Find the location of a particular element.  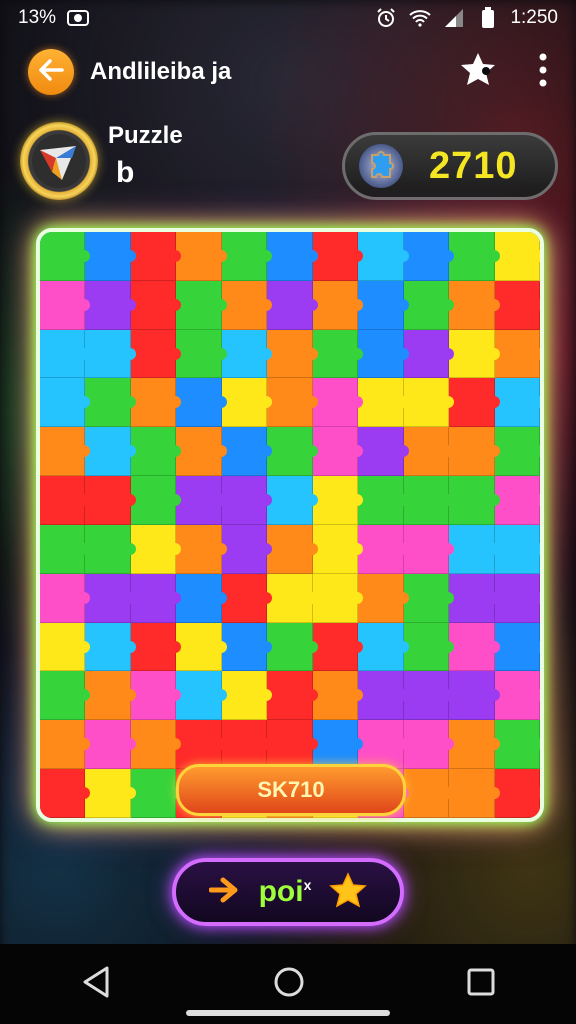

play-button: poix is located at coordinates (288, 892).